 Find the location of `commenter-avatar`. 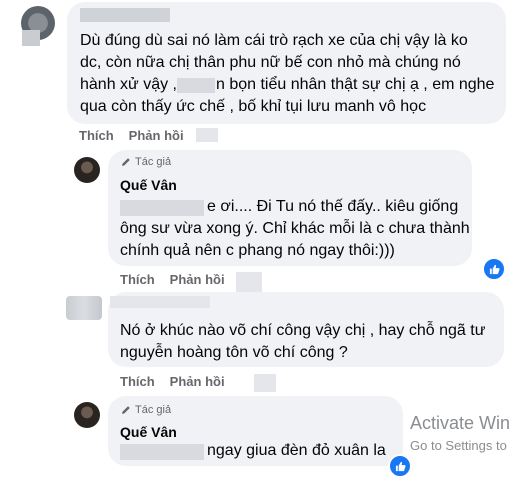

commenter-avatar is located at coordinates (84, 308).